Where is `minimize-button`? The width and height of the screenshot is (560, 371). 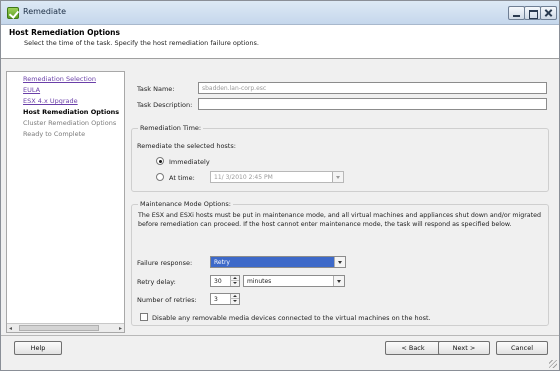
minimize-button is located at coordinates (516, 13).